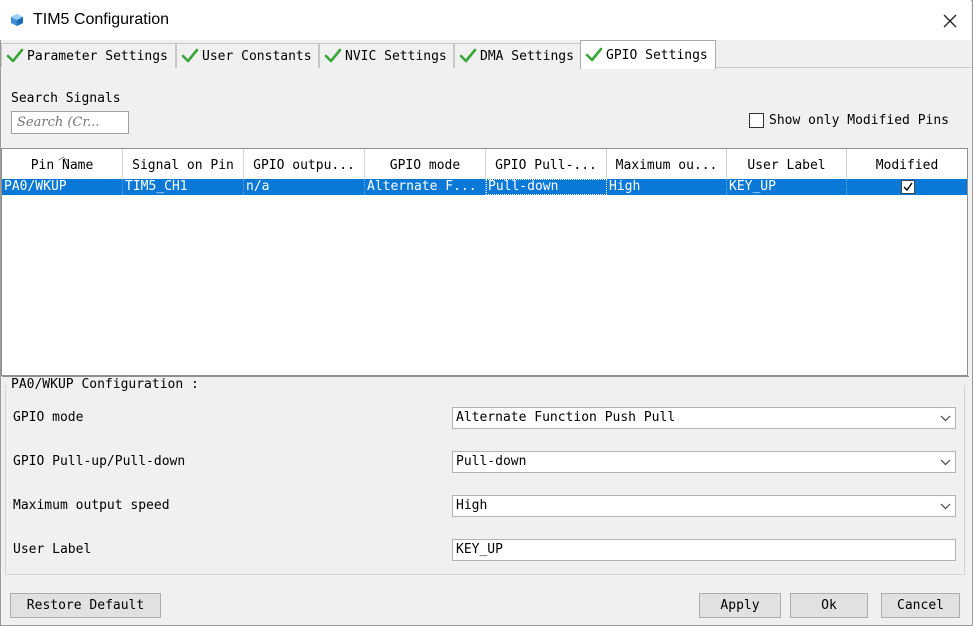 This screenshot has height=626, width=973. What do you see at coordinates (52, 549) in the screenshot?
I see `user-label-label: User Label` at bounding box center [52, 549].